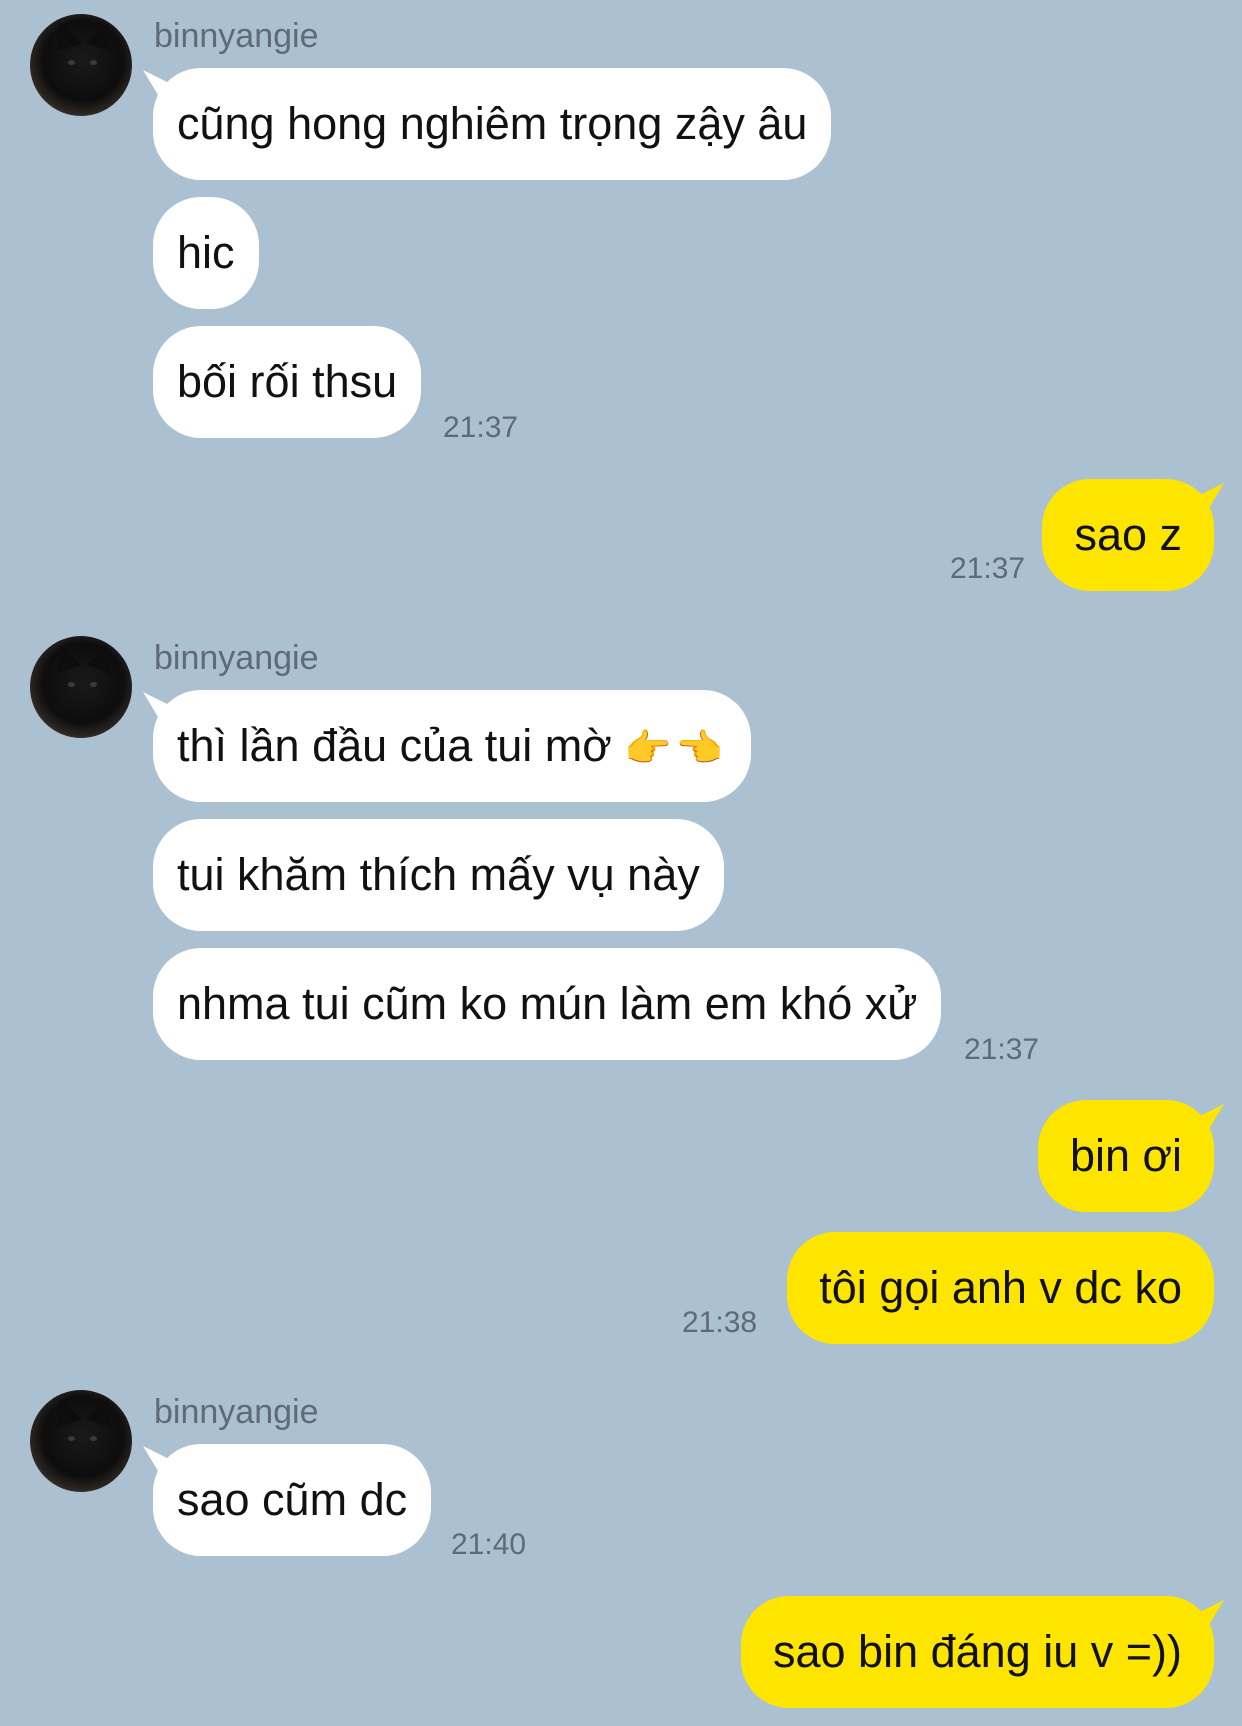 This screenshot has width=1242, height=1726. Describe the element at coordinates (287, 382) in the screenshot. I see `incoming-message: bối rối thsu` at that location.